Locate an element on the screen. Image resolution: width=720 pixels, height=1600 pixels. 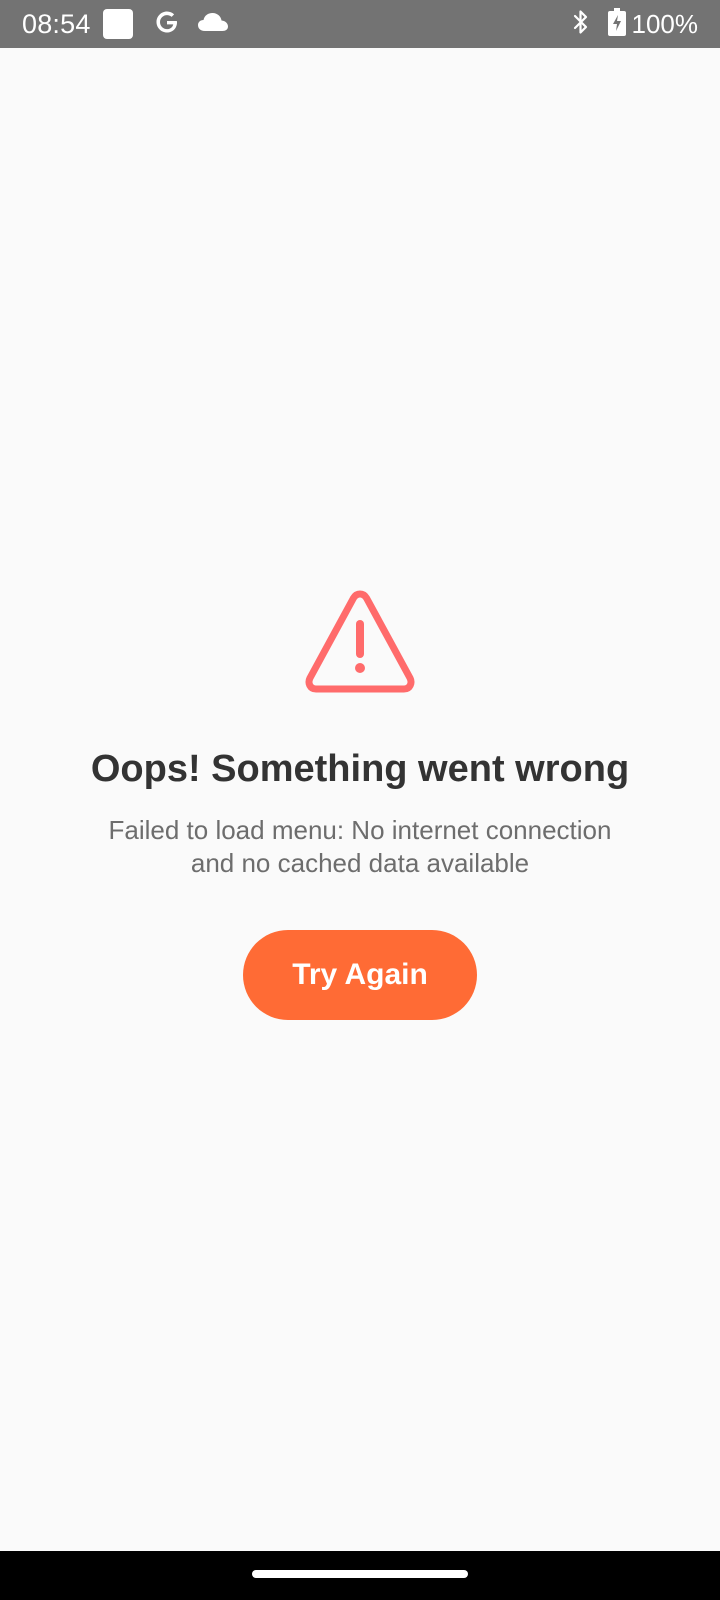
try-again-button: Try Again is located at coordinates (360, 975).